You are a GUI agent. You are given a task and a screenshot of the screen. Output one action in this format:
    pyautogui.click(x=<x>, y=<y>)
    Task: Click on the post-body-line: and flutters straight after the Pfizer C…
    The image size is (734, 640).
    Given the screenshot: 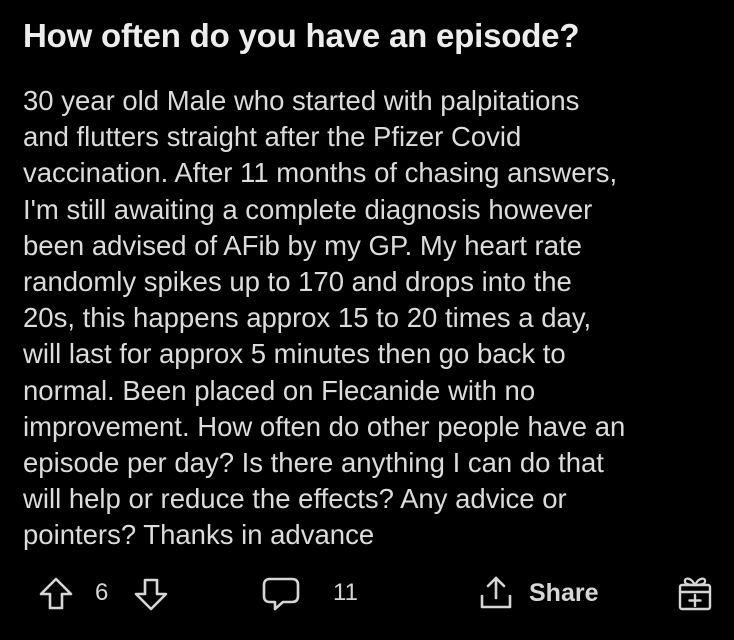 What is the action you would take?
    pyautogui.click(x=272, y=137)
    